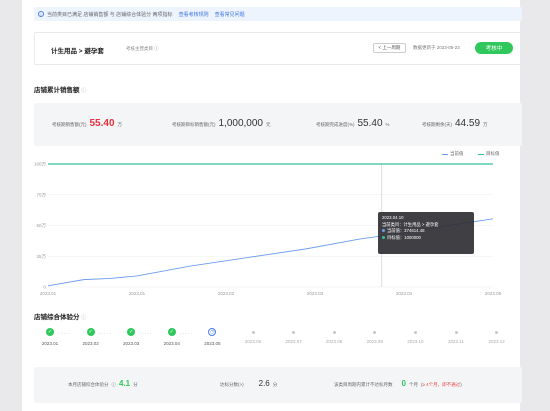  Describe the element at coordinates (110, 14) in the screenshot. I see `notice-text: 当前类目已满足 店铺销售额 与 店铺综合体验分 两项指标` at that location.